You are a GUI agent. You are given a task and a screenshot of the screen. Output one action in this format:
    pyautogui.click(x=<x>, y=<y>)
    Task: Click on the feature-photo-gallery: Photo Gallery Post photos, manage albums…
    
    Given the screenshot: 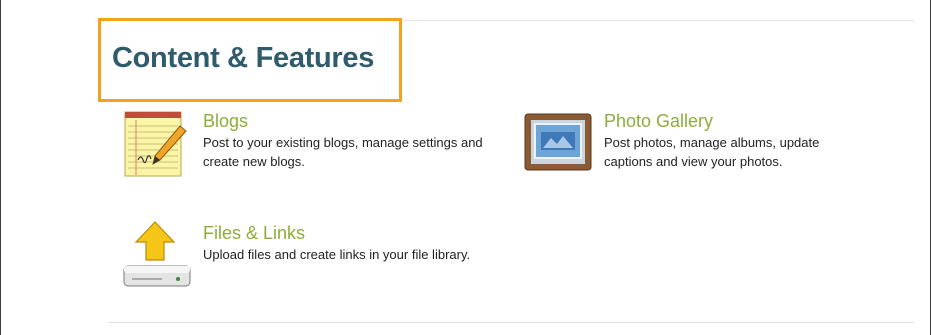 What is the action you would take?
    pyautogui.click(x=693, y=148)
    